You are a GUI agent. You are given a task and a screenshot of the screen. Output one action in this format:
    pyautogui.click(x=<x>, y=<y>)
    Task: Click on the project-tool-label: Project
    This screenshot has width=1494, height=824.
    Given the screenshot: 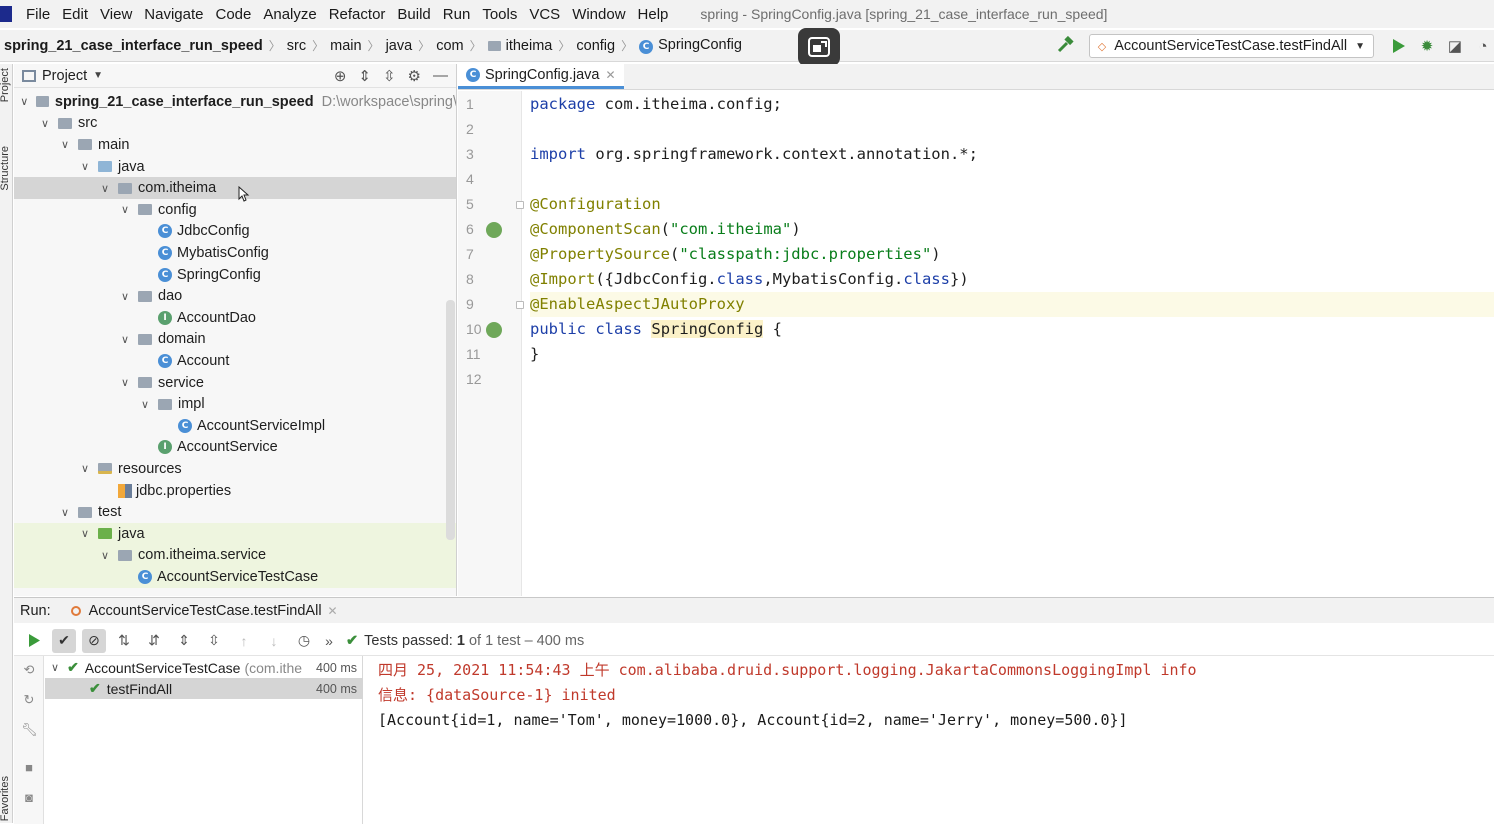 What is the action you would take?
    pyautogui.click(x=5, y=85)
    